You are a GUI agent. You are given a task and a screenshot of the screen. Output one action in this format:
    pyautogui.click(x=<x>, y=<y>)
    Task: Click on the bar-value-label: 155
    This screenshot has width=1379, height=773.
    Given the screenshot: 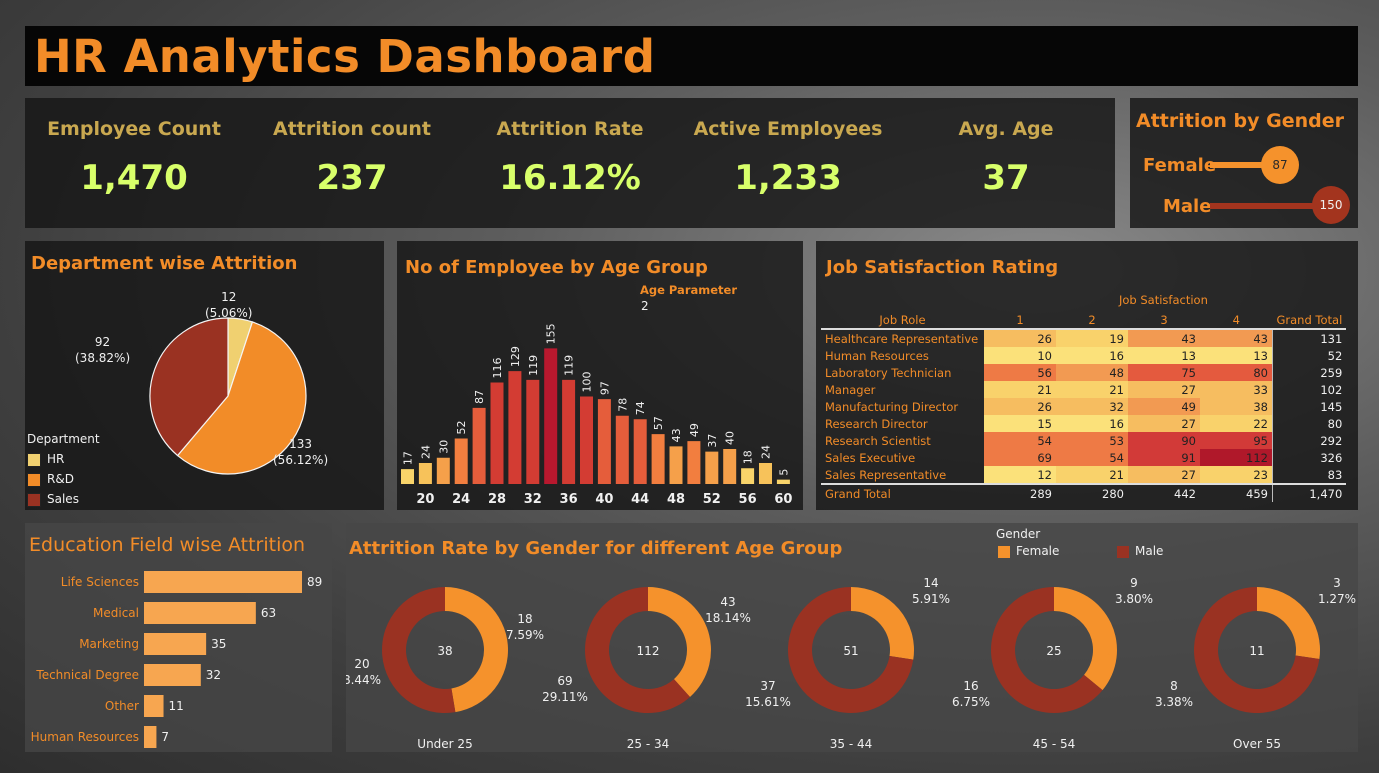 What is the action you would take?
    pyautogui.click(x=551, y=333)
    